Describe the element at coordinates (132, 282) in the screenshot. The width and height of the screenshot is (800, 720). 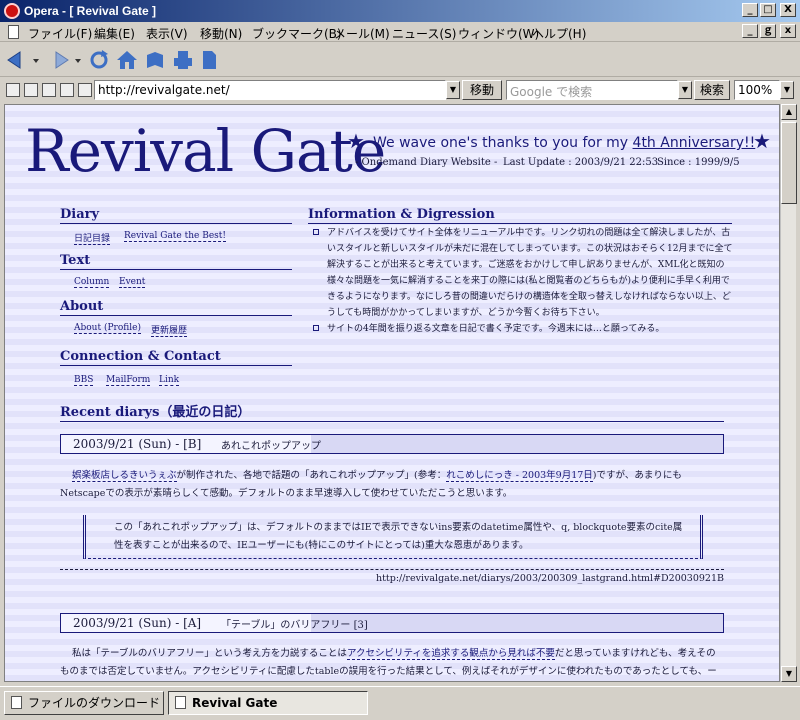
I see `event-link: Event` at that location.